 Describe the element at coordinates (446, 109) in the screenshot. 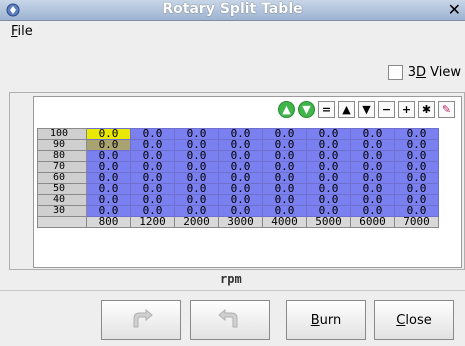

I see `interpolate-pen-button: ✎` at that location.